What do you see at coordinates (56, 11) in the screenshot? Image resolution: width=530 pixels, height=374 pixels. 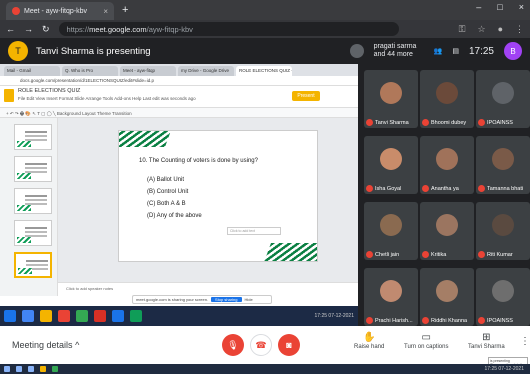 I see `browser-tab-title: Meet - ayw-fitqp-kbv` at bounding box center [56, 11].